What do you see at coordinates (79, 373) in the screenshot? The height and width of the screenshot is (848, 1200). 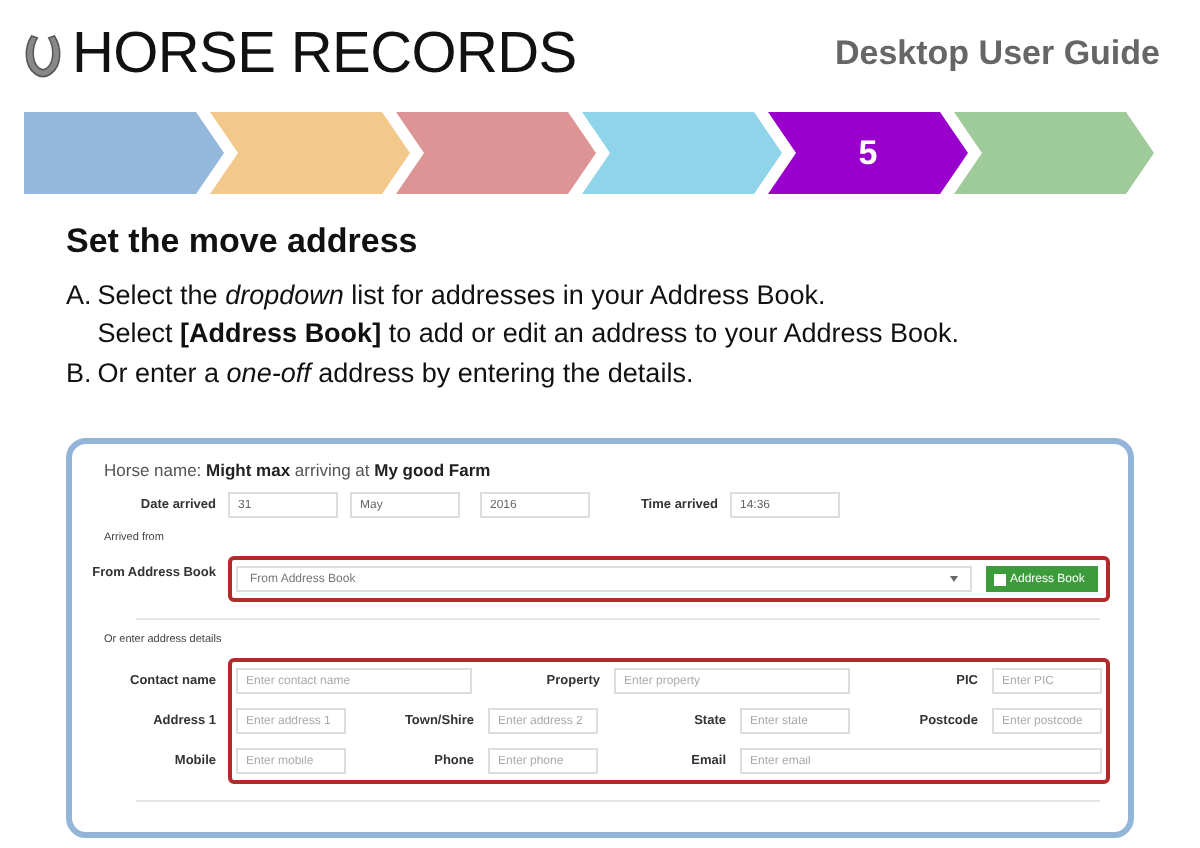 I see `list-marker: B.` at bounding box center [79, 373].